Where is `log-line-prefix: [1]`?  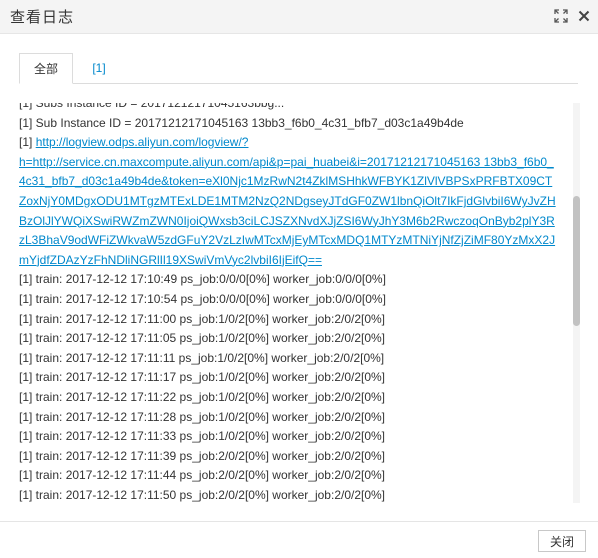
log-line-prefix: [1] is located at coordinates (27, 142).